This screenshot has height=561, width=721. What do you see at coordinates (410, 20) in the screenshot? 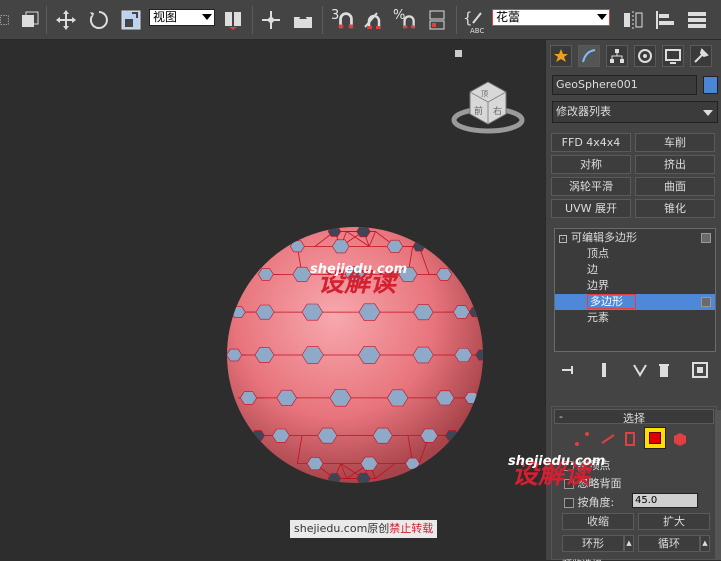
I see `percent-snap-icon` at bounding box center [410, 20].